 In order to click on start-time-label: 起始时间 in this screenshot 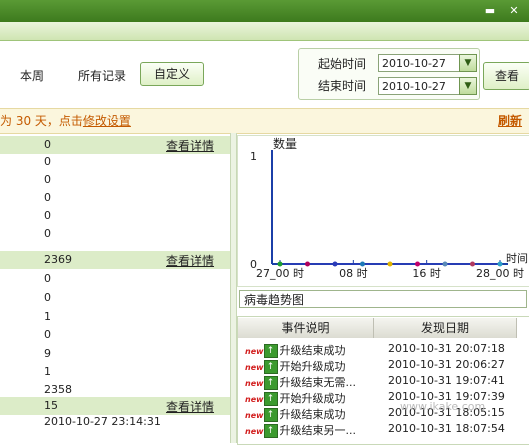, I will do `click(342, 64)`.